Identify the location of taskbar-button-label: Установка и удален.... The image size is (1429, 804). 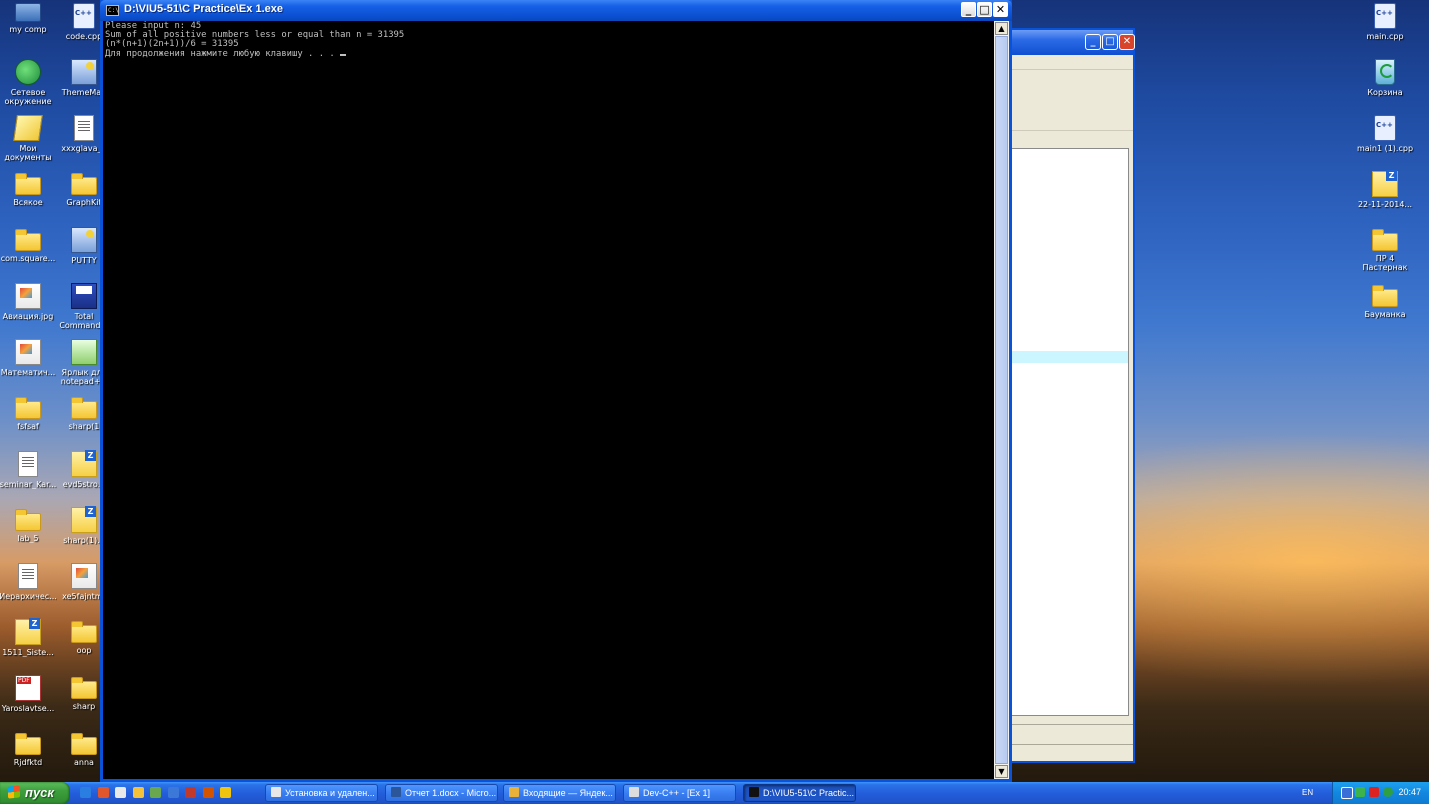
(330, 793).